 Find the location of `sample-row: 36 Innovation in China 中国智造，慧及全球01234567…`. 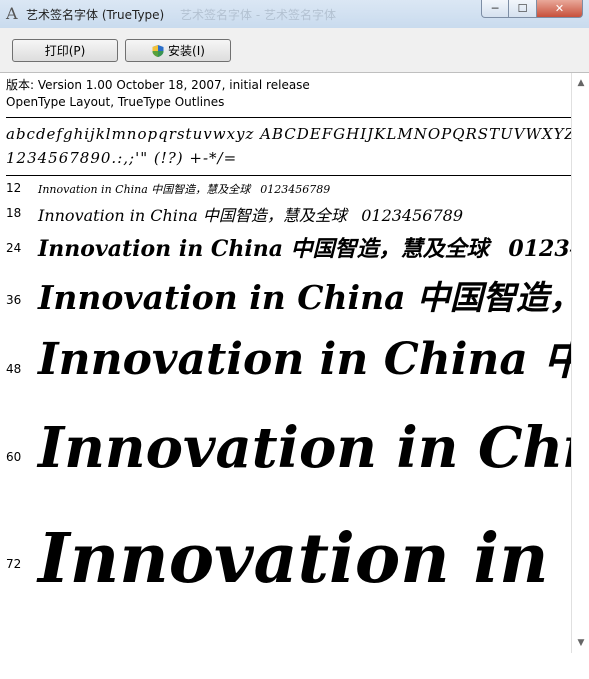

sample-row: 36 Innovation in China 中国智造，慧及全球01234567… is located at coordinates (285, 291).